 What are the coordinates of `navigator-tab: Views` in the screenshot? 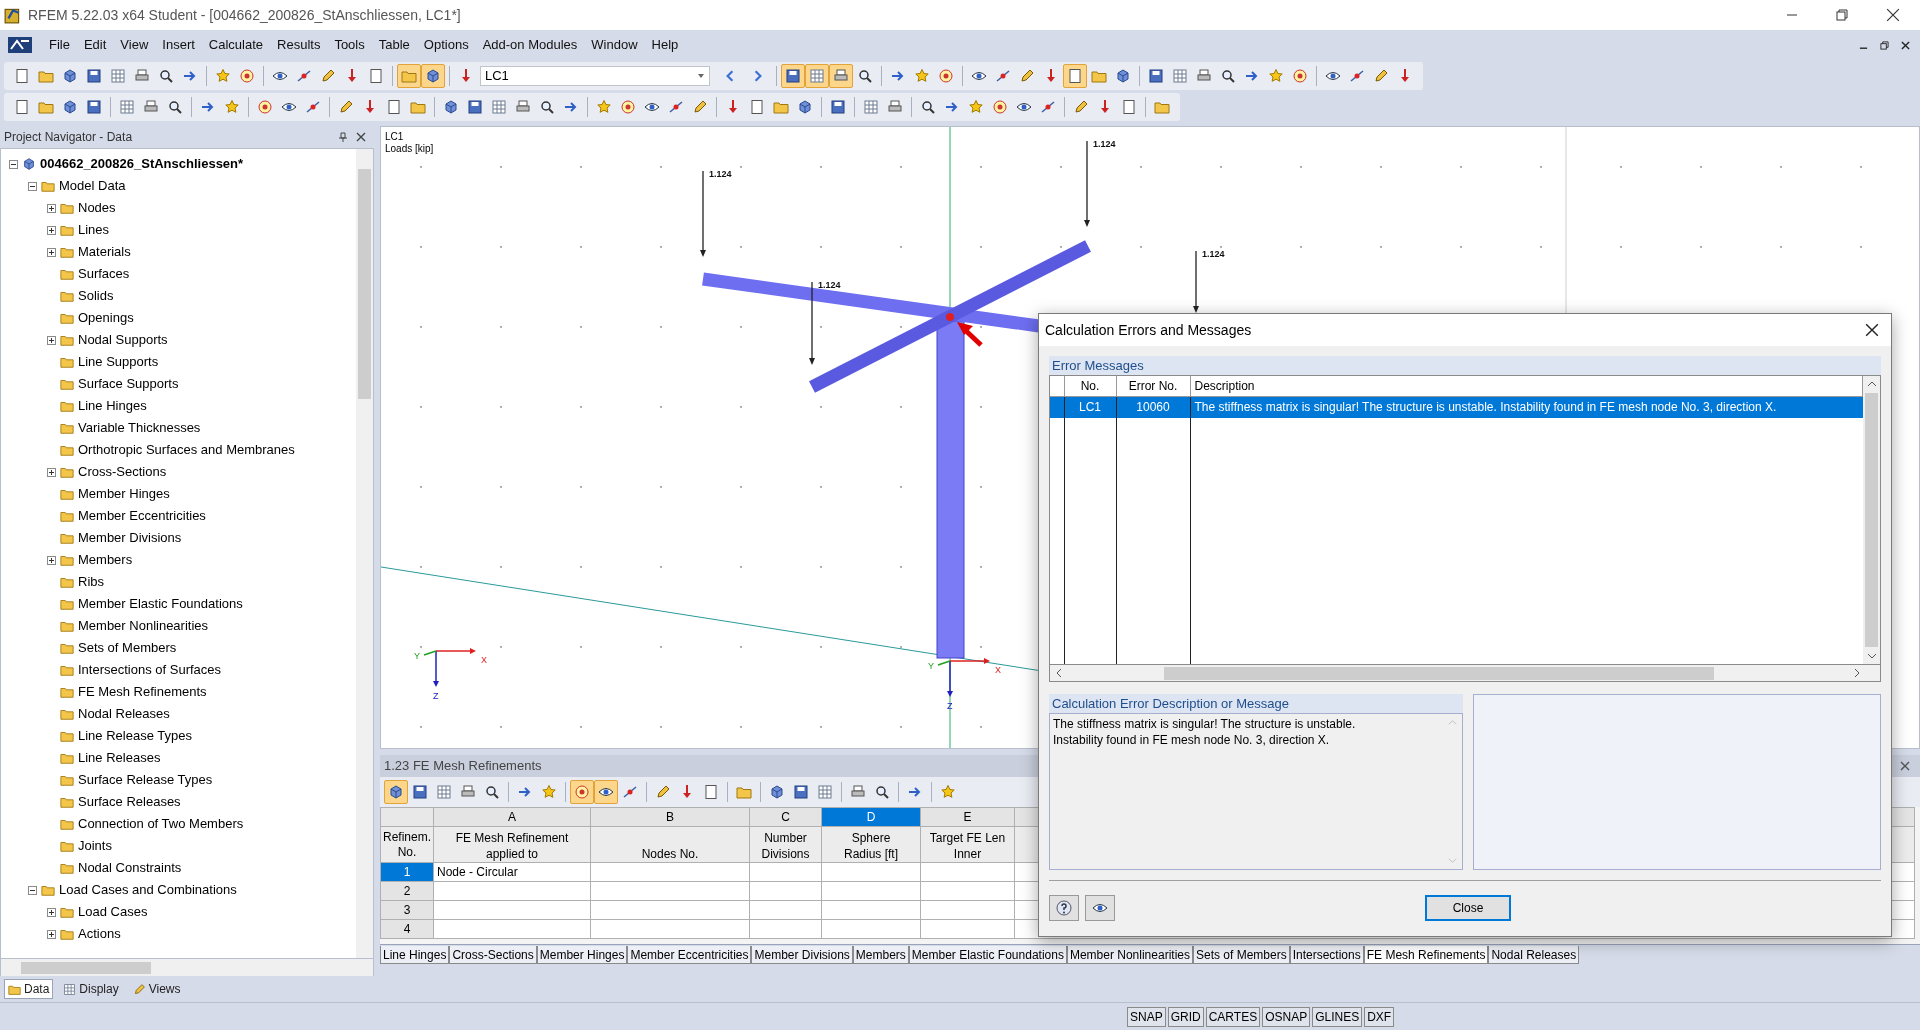 It's located at (156, 989).